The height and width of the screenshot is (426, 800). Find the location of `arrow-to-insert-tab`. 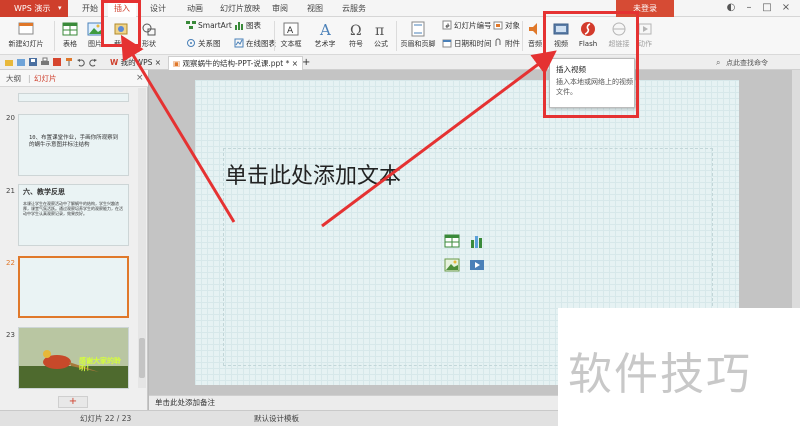

arrow-to-insert-tab is located at coordinates (178, 128).